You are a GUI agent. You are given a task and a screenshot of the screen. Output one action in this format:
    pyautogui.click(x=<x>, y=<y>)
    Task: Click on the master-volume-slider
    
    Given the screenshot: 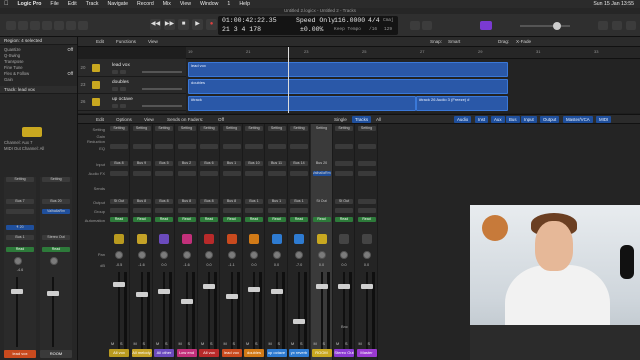 What is the action you would take?
    pyautogui.click(x=545, y=26)
    